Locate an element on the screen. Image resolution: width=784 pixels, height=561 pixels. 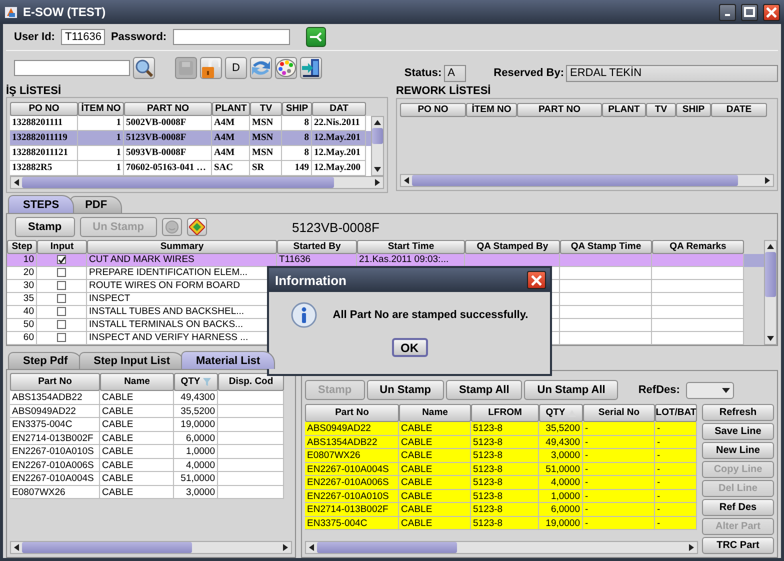
table-cell: E0807WX26 is located at coordinates (352, 455).